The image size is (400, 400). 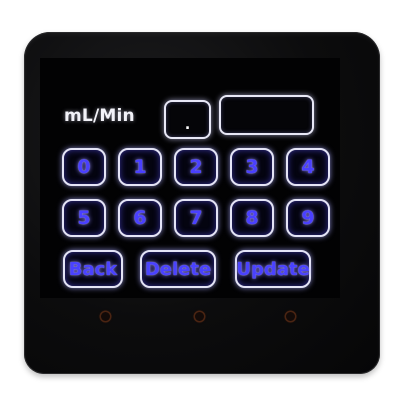 What do you see at coordinates (187, 125) in the screenshot?
I see `decimal-field-value: .` at bounding box center [187, 125].